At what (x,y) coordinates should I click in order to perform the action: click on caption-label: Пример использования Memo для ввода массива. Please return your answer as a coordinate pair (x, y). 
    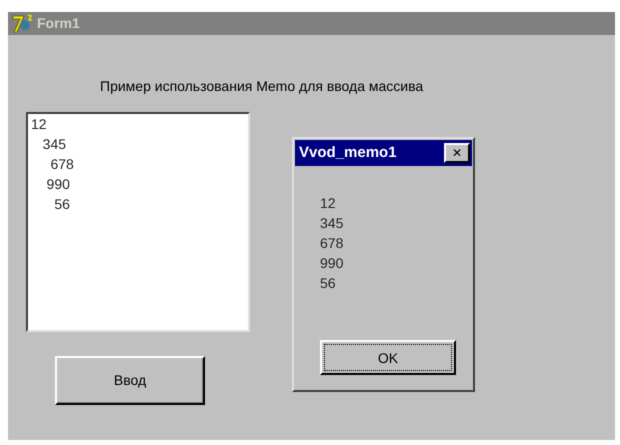
    Looking at the image, I should click on (262, 86).